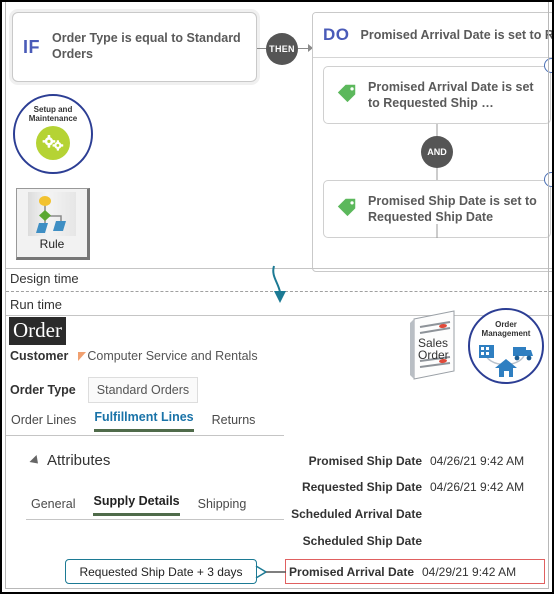 The width and height of the screenshot is (554, 594). What do you see at coordinates (336, 34) in the screenshot?
I see `do-badge: DO` at bounding box center [336, 34].